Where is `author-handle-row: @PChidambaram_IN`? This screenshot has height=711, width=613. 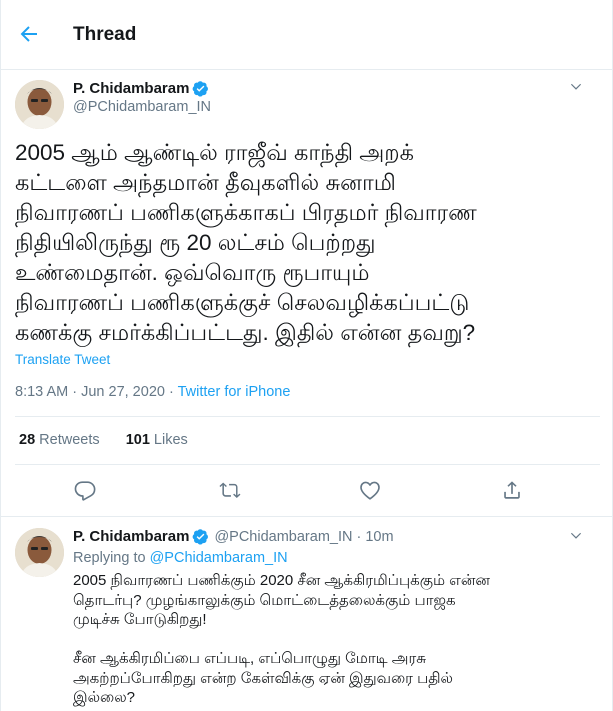
author-handle-row: @PChidambaram_IN is located at coordinates (142, 107).